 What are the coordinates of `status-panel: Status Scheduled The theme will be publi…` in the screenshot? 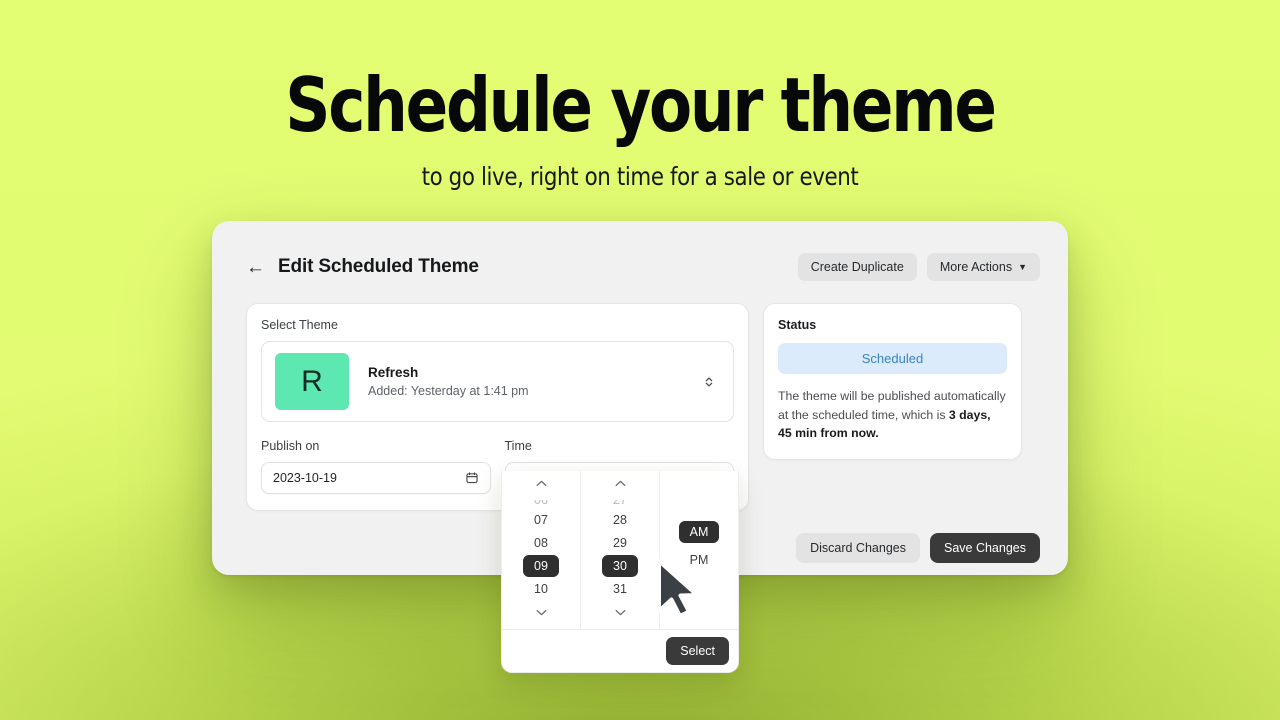 It's located at (892, 382).